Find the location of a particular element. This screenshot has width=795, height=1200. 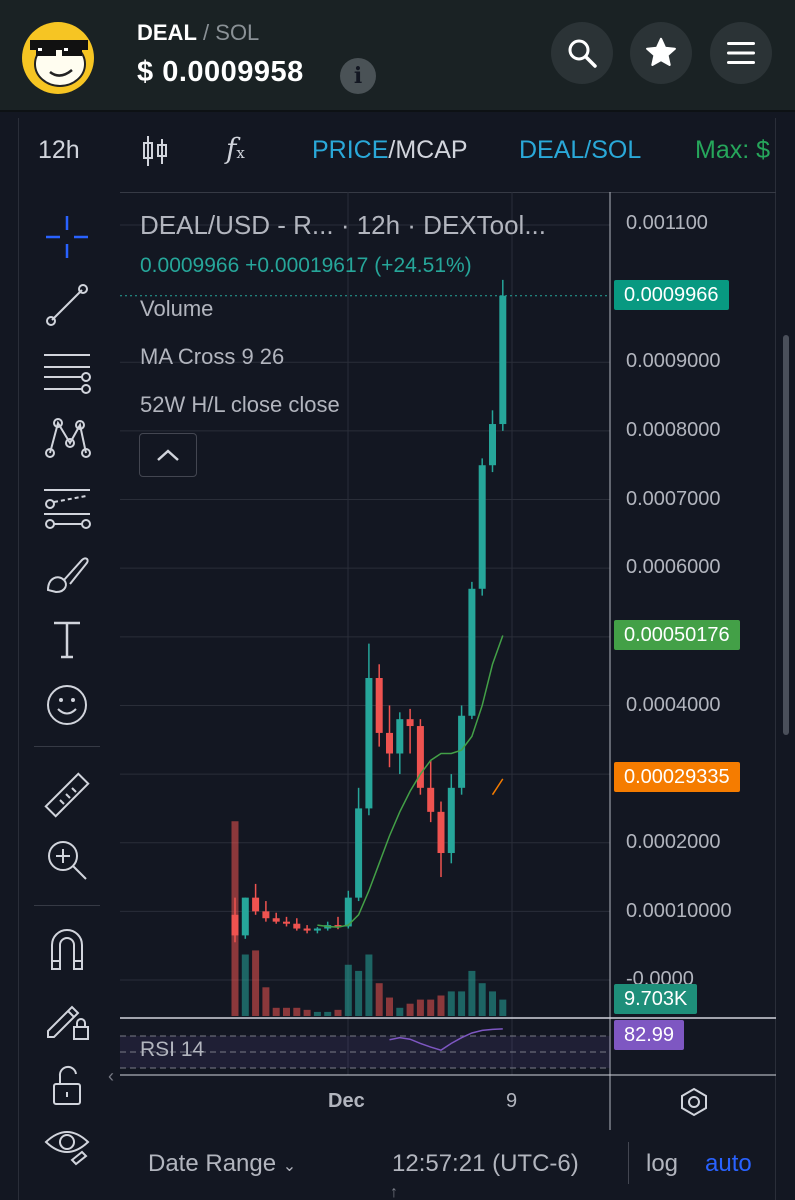

search-button is located at coordinates (582, 53).